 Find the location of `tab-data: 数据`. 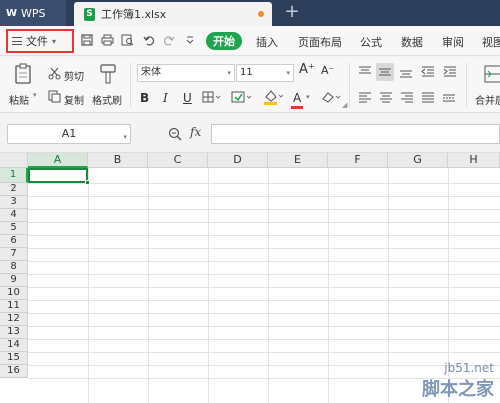

tab-data: 数据 is located at coordinates (412, 42).